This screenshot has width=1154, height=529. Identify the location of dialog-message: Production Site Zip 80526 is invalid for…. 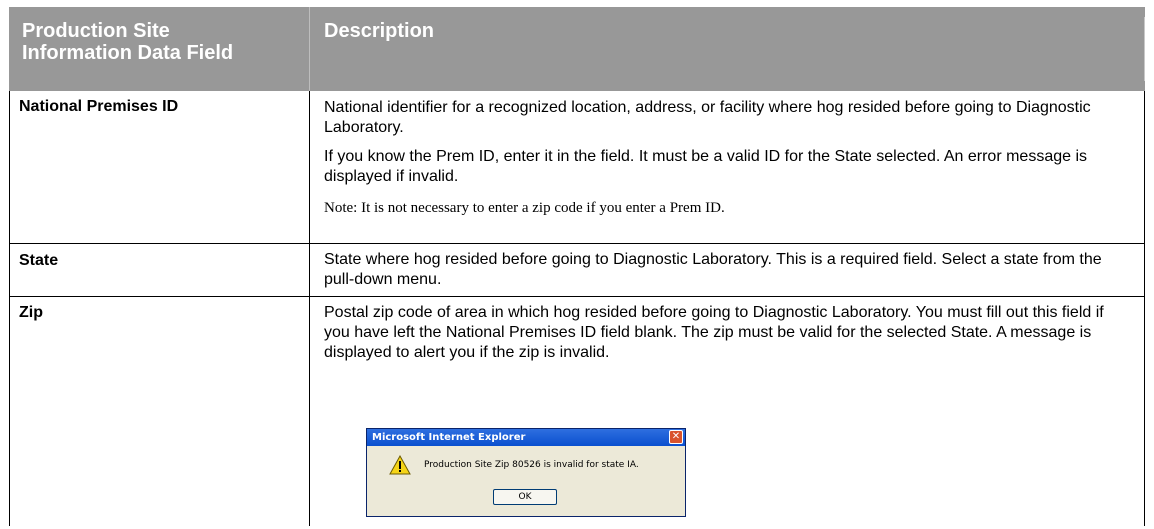
(531, 465).